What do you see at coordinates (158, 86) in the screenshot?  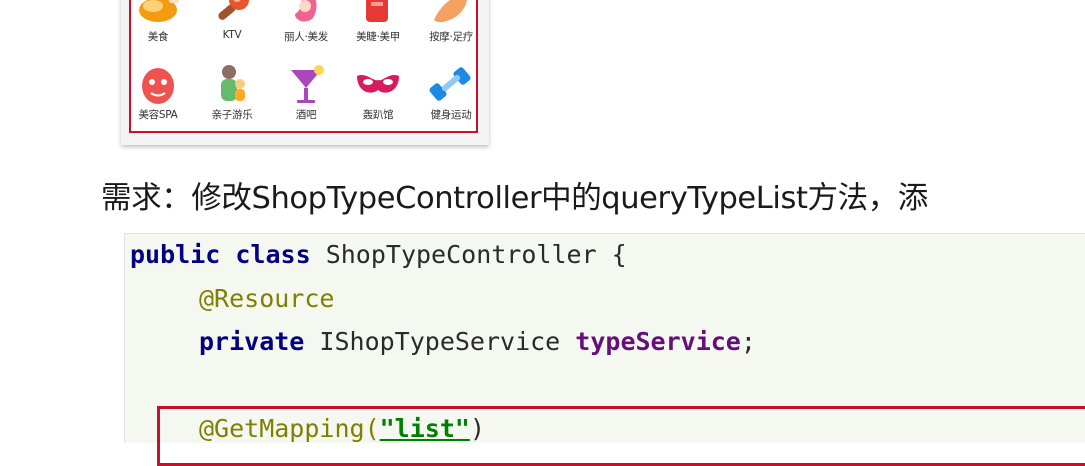 I see `face-mask-icon` at bounding box center [158, 86].